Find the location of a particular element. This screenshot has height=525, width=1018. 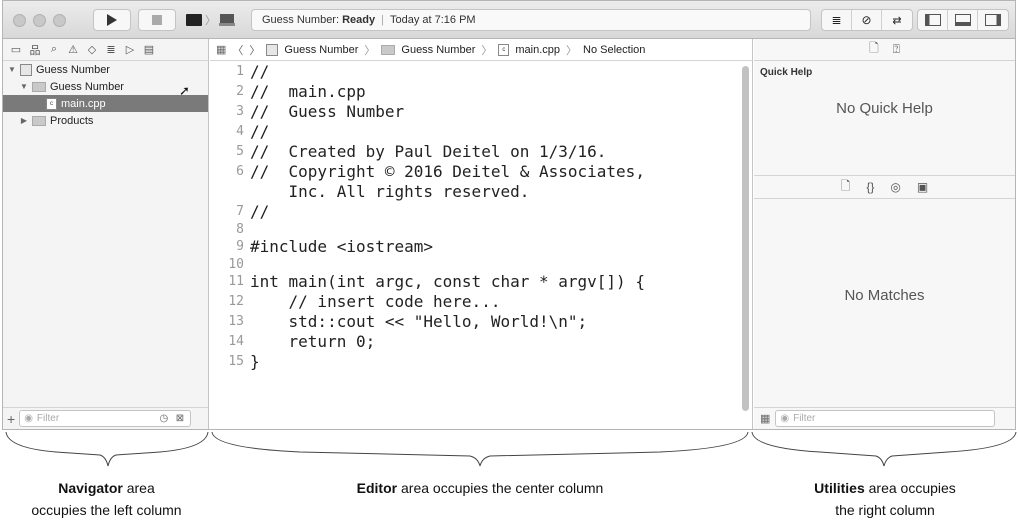

object-library-icon: ◎ is located at coordinates (895, 187).